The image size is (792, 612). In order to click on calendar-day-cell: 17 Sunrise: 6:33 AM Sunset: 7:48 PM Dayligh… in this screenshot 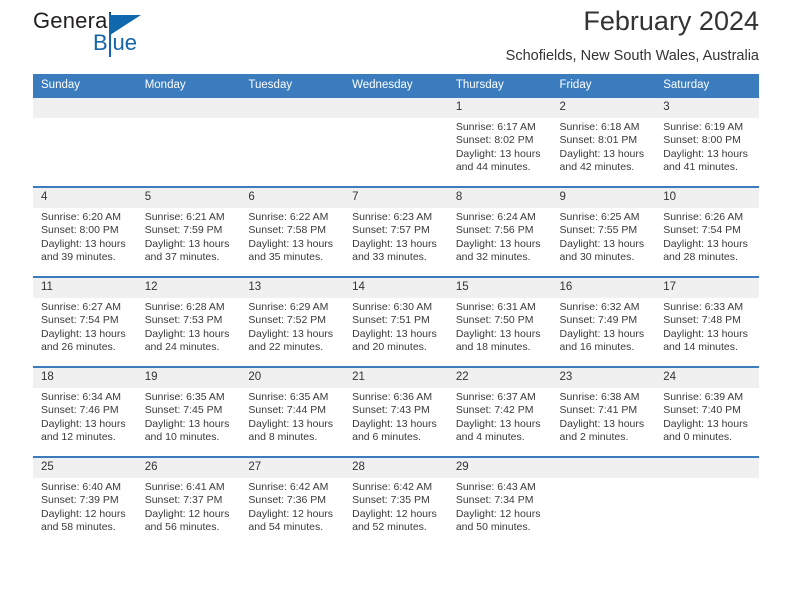, I will do `click(707, 321)`.